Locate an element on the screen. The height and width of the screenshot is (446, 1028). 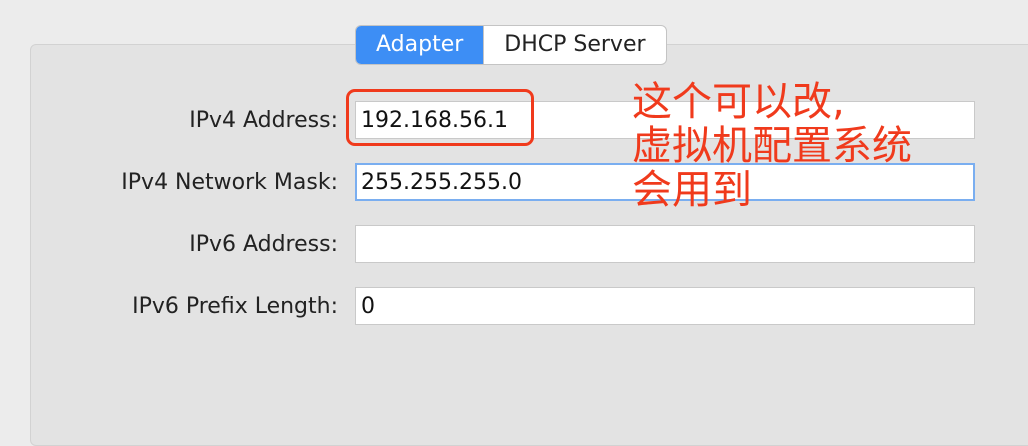
annotation-note: 这个可以改, 虚拟机配置系统 会用到 is located at coordinates (772, 146).